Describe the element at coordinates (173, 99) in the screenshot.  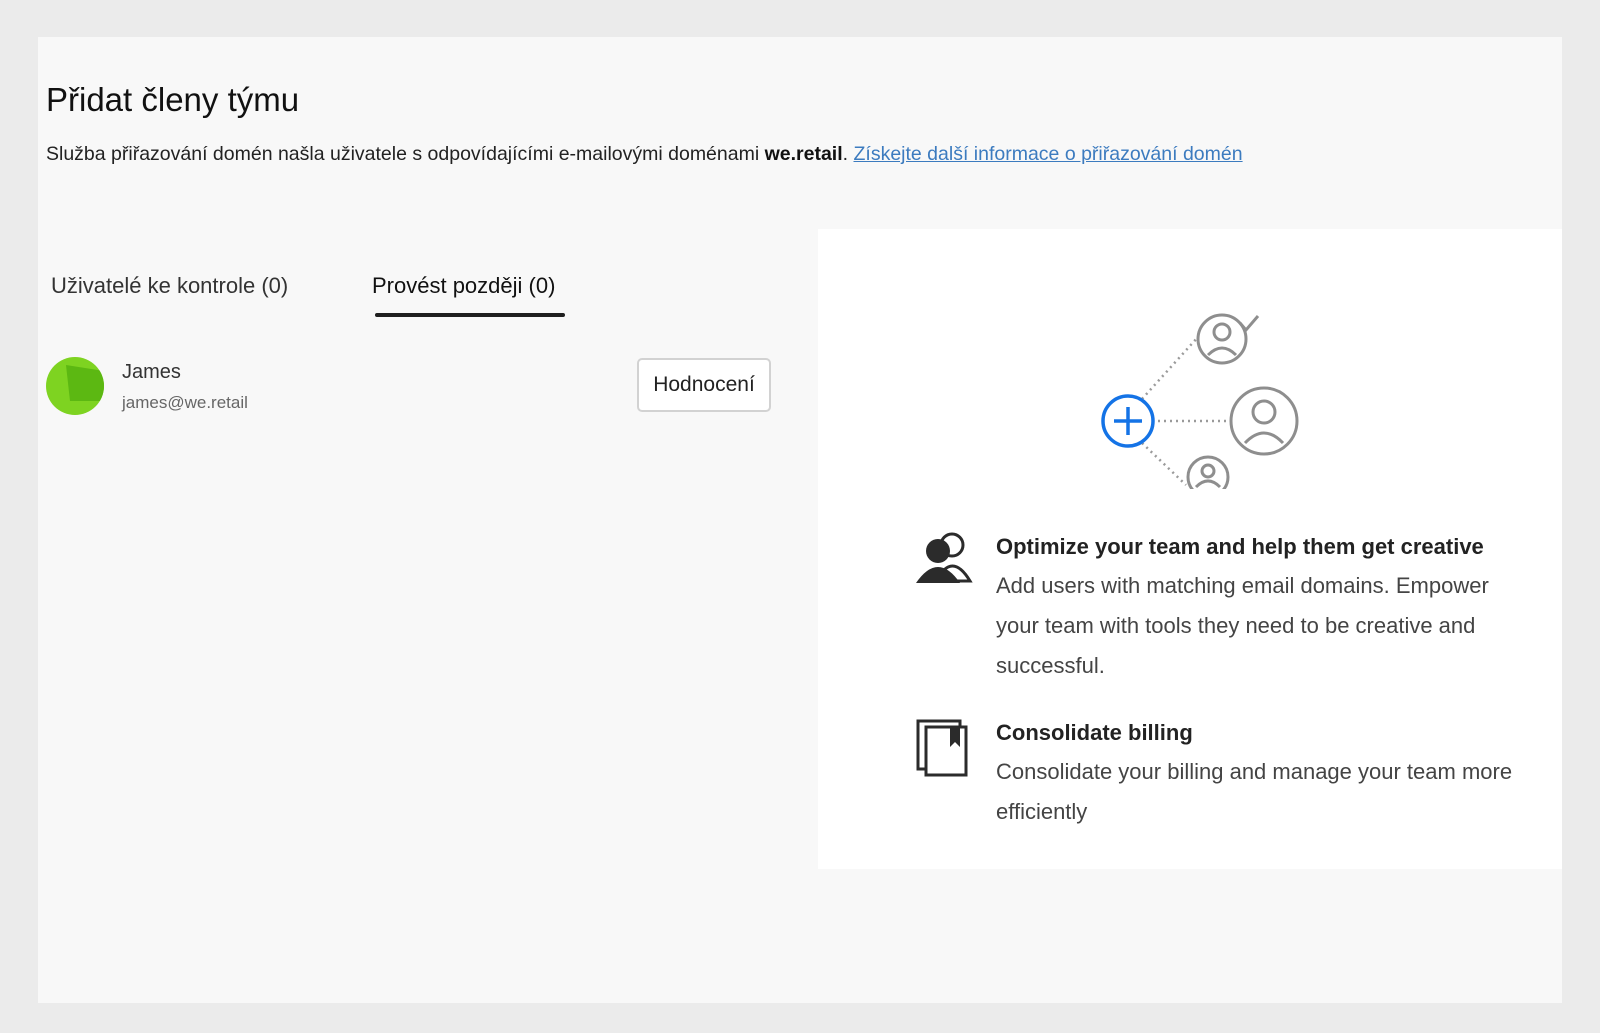
I see `page-title: Přidat členy týmu` at that location.